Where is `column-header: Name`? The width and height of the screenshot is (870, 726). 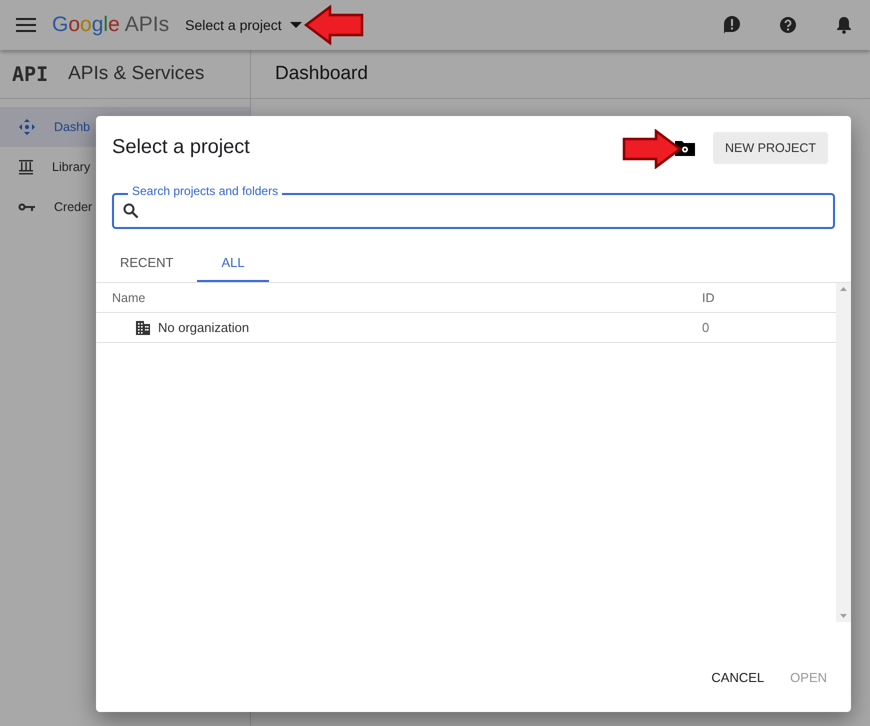
column-header: Name is located at coordinates (129, 297).